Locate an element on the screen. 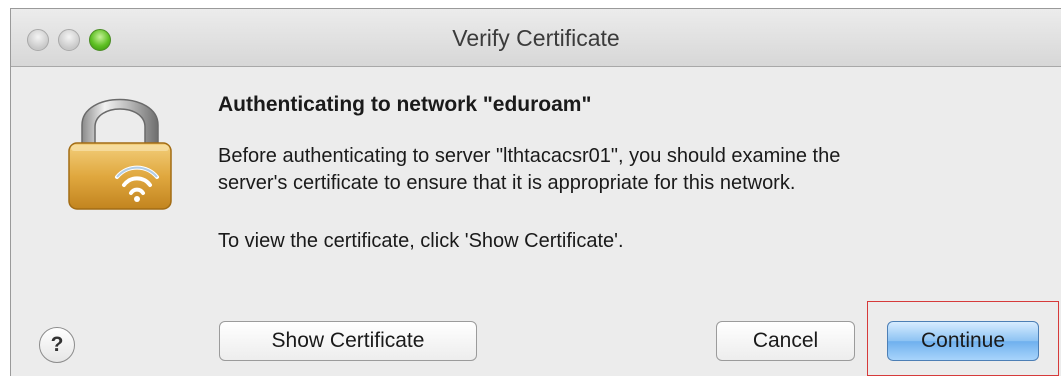 The image size is (1061, 376). help-button: ? is located at coordinates (57, 345).